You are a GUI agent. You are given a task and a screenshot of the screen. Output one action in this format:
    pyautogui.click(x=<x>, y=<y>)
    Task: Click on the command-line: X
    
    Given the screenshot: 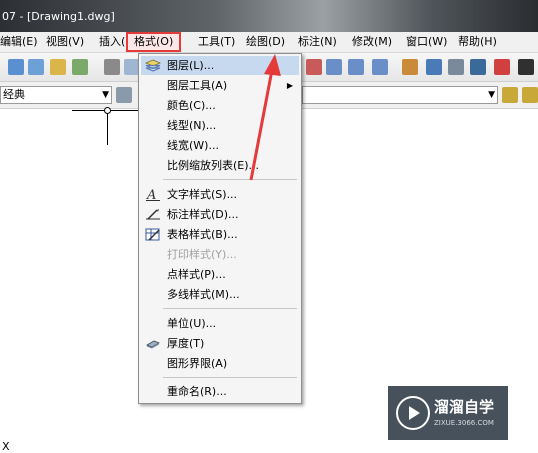 What is the action you would take?
    pyautogui.click(x=6, y=446)
    